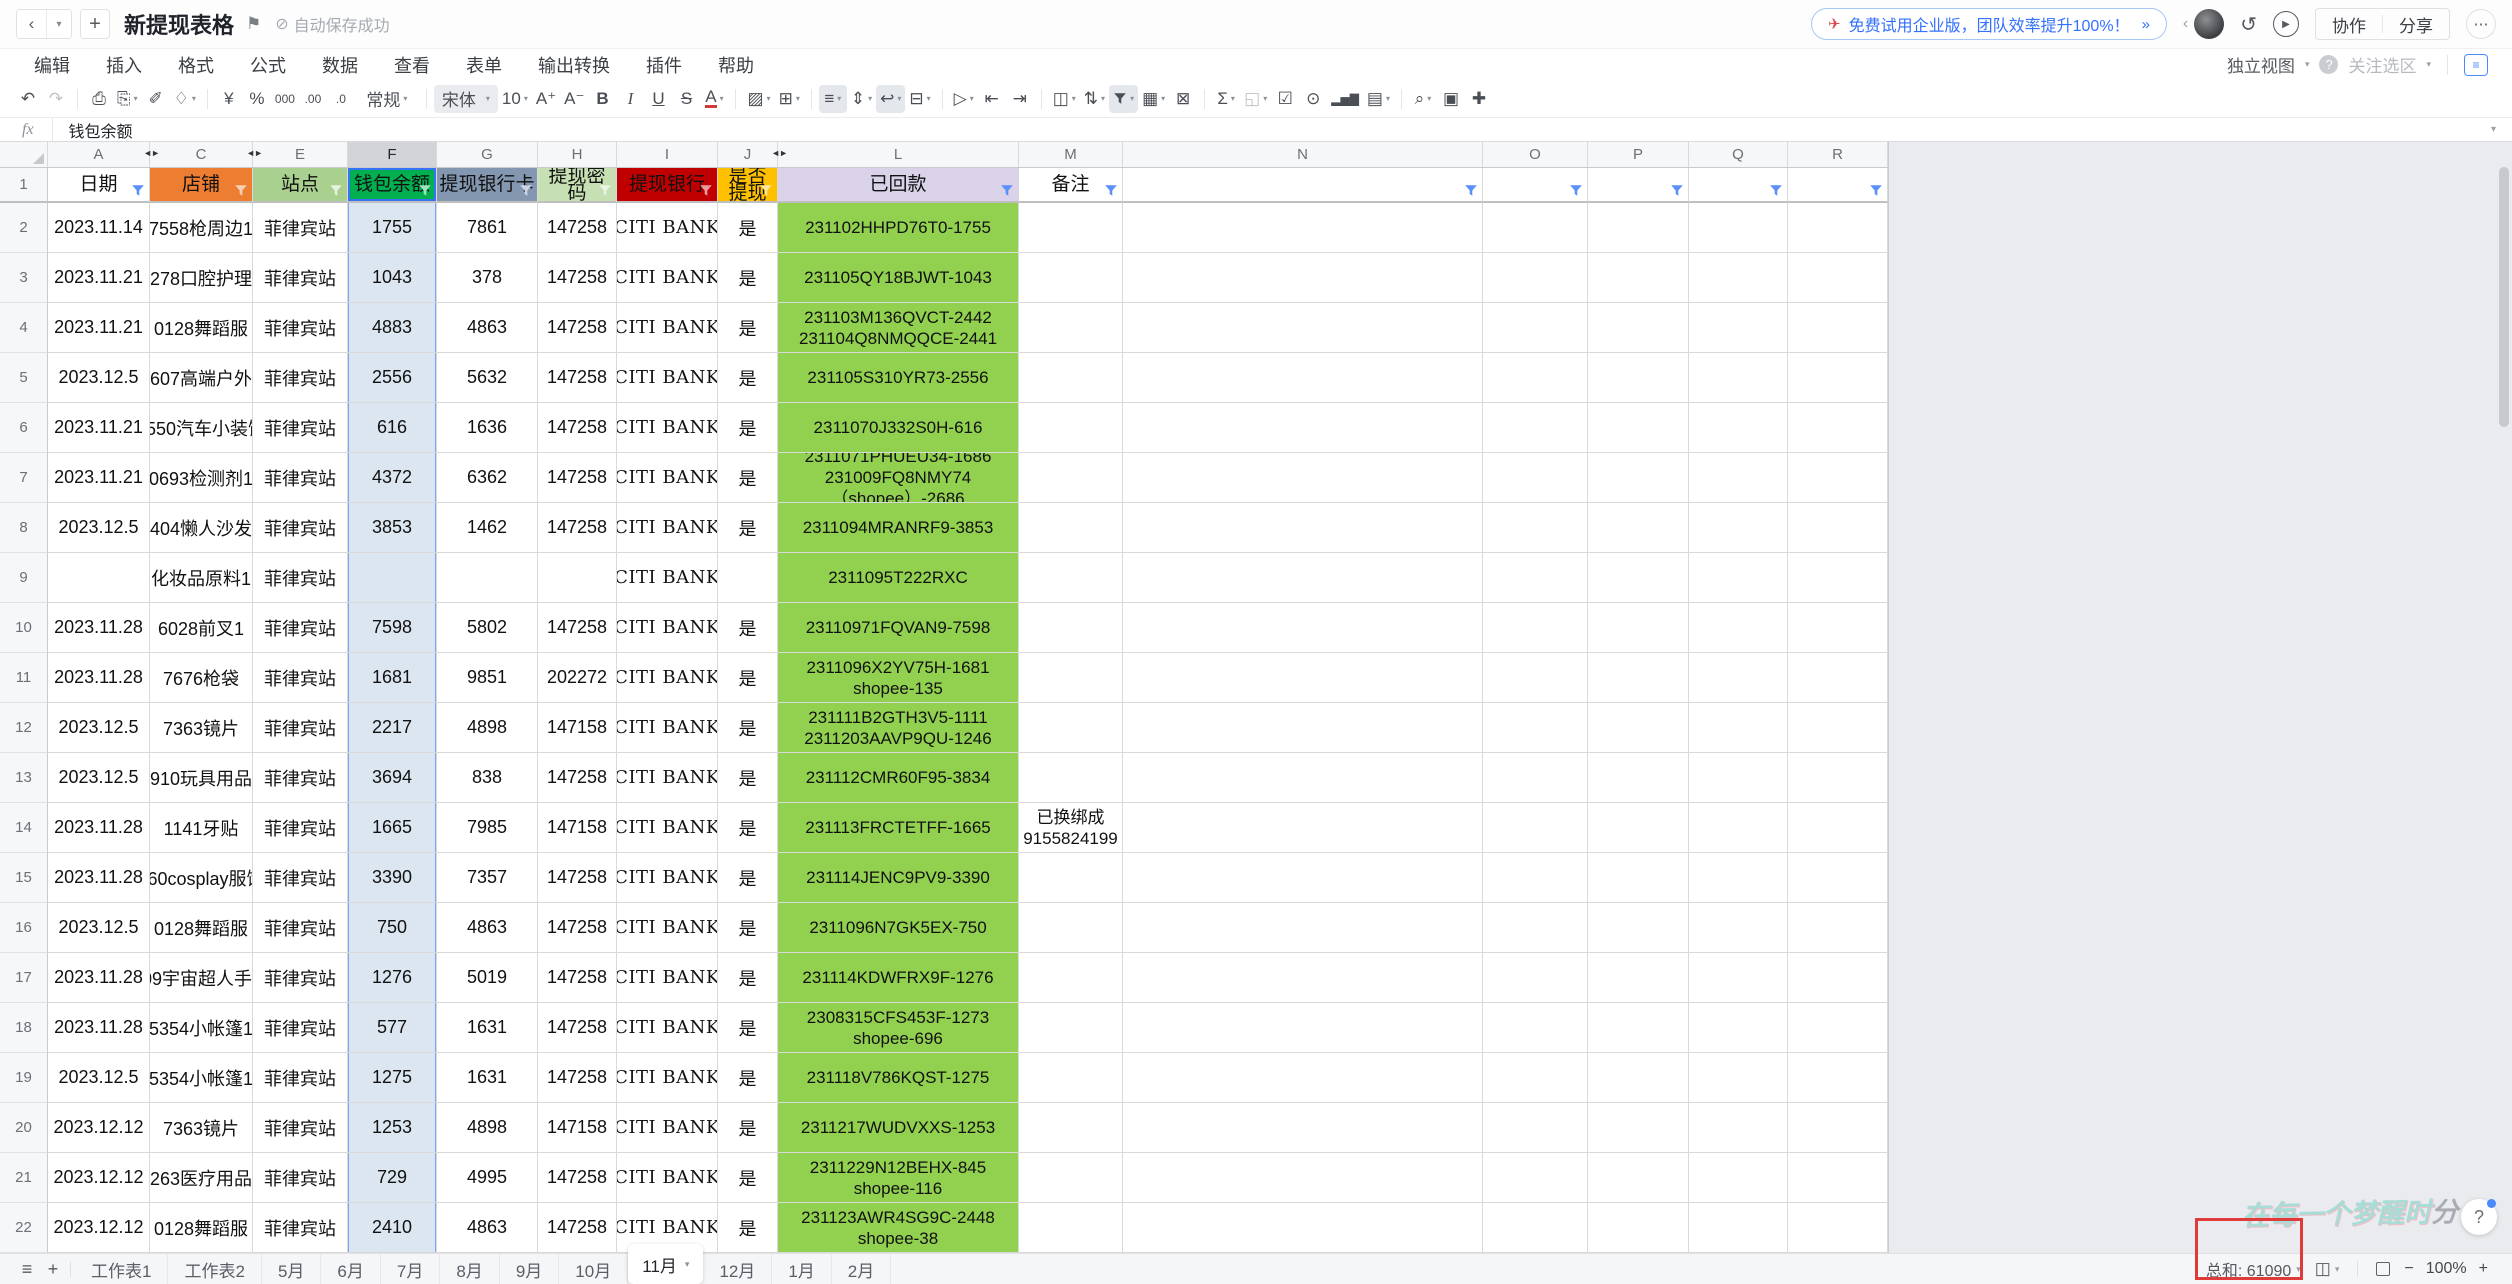 The width and height of the screenshot is (2512, 1284). Describe the element at coordinates (99, 1128) in the screenshot. I see `cell-A20: 2023.12.12` at that location.